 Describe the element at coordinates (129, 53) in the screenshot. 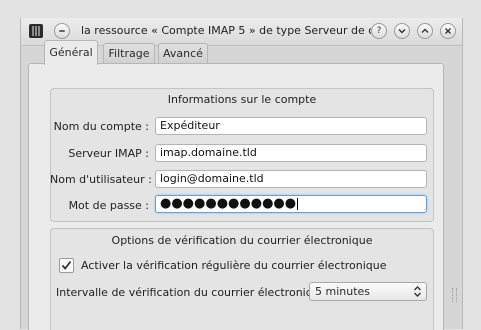

I see `tab-filtrage: Filtrage` at that location.